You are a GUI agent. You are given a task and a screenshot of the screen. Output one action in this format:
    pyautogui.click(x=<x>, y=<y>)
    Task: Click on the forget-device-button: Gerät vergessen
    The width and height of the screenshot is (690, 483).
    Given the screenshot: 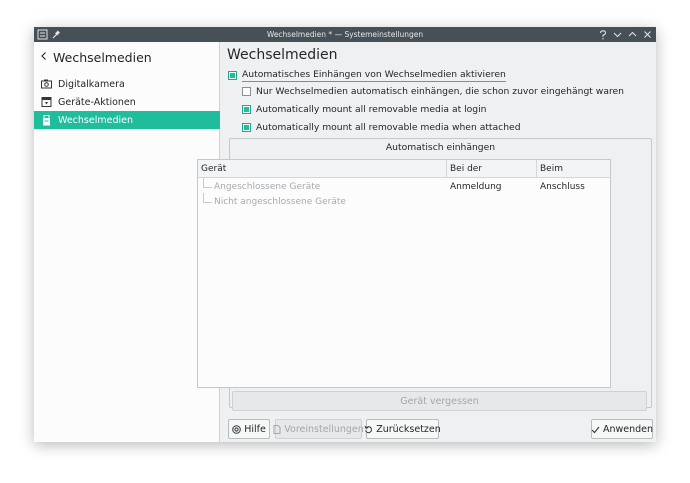 What is the action you would take?
    pyautogui.click(x=439, y=401)
    